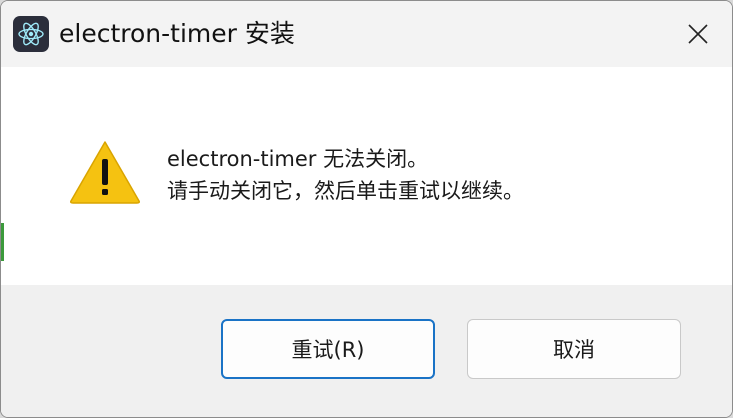  Describe the element at coordinates (574, 349) in the screenshot. I see `cancel-button: 取消` at that location.